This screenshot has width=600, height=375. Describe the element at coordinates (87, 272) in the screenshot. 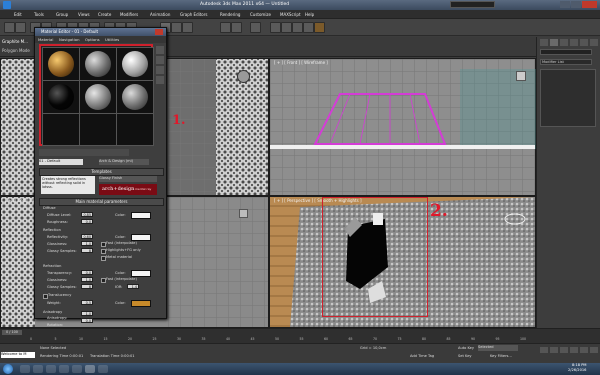

I see `transparency-spinner: 0,0` at that location.